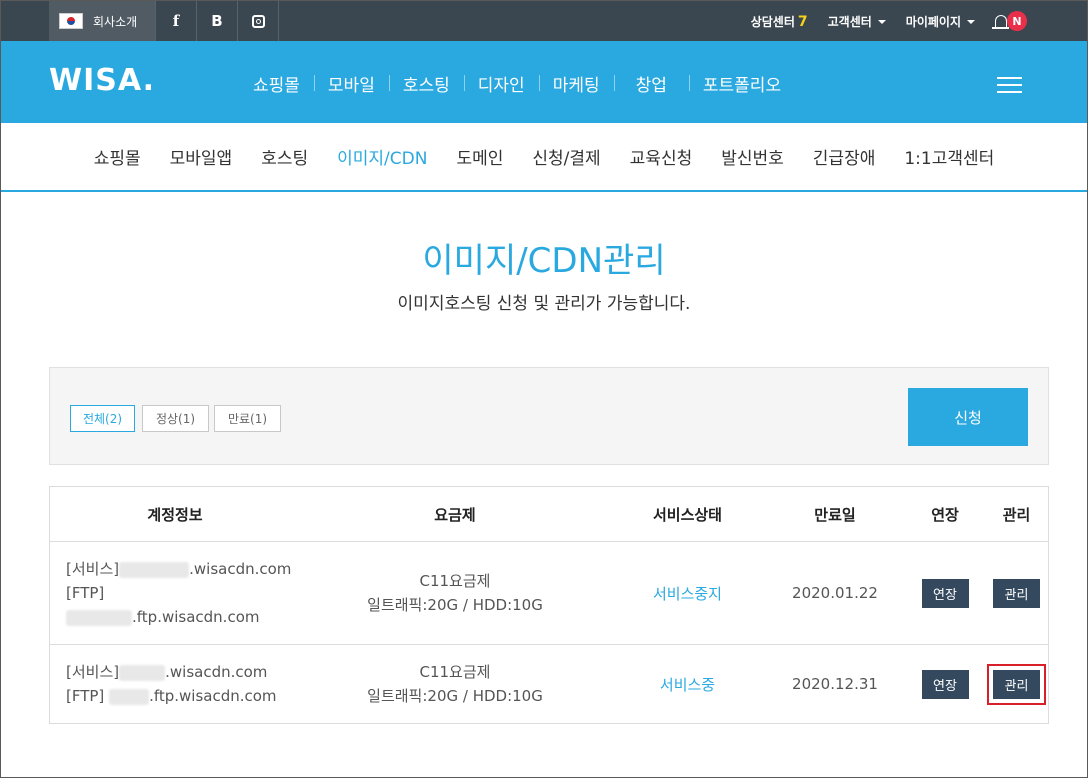  I want to click on status-cell: 서비스중, so click(687, 684).